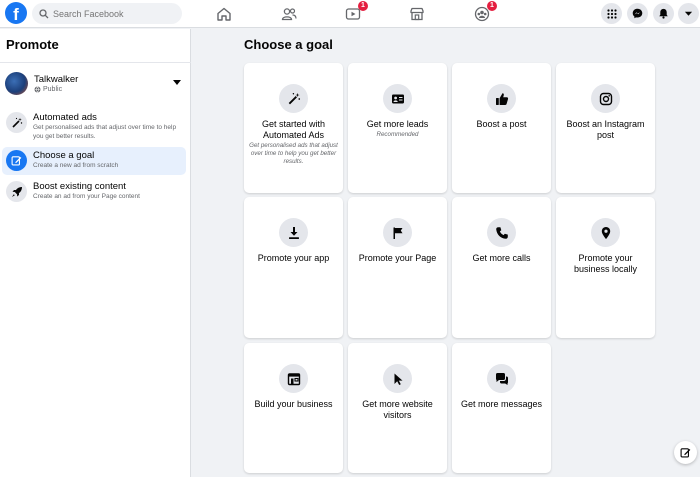 Image resolution: width=700 pixels, height=477 pixels. Describe the element at coordinates (501, 124) in the screenshot. I see `goal-card-title: Boost a post` at that location.